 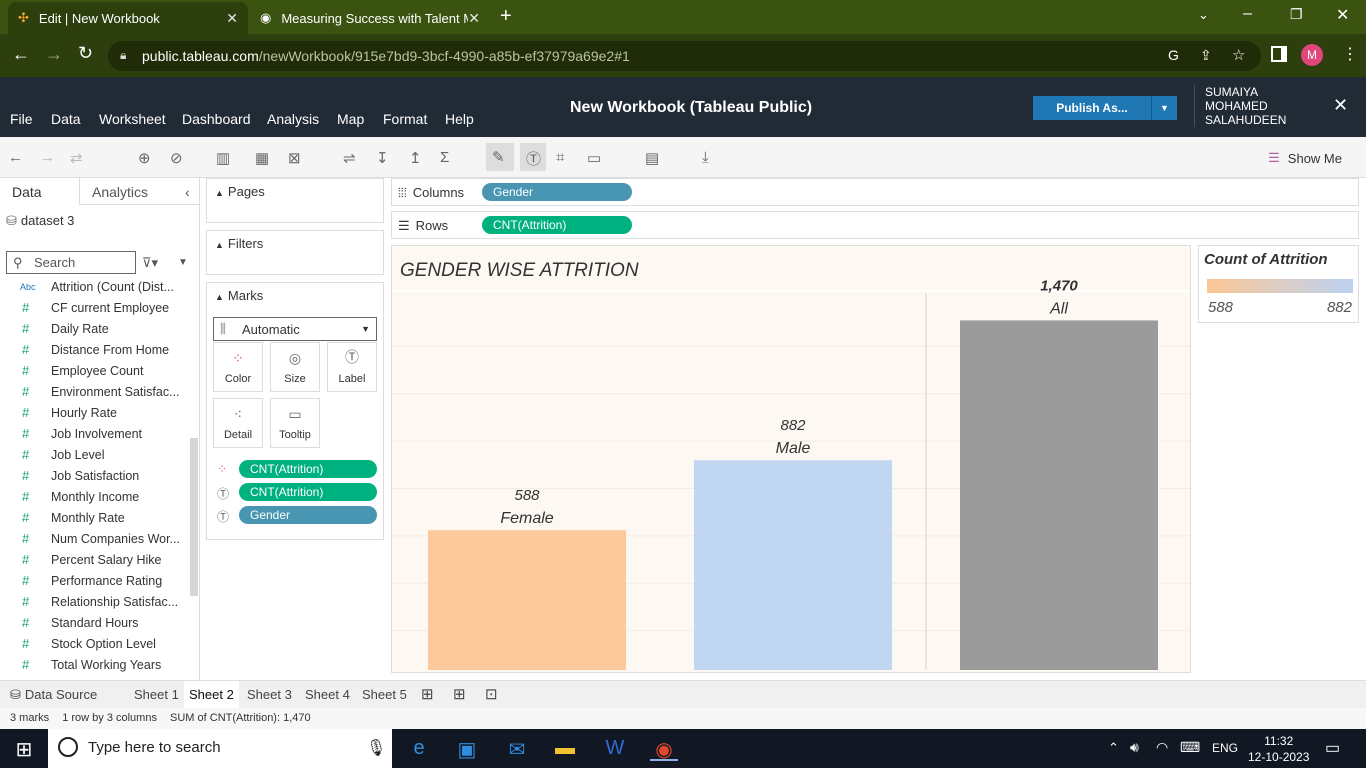 I want to click on undo-icon: ←, so click(x=15, y=157).